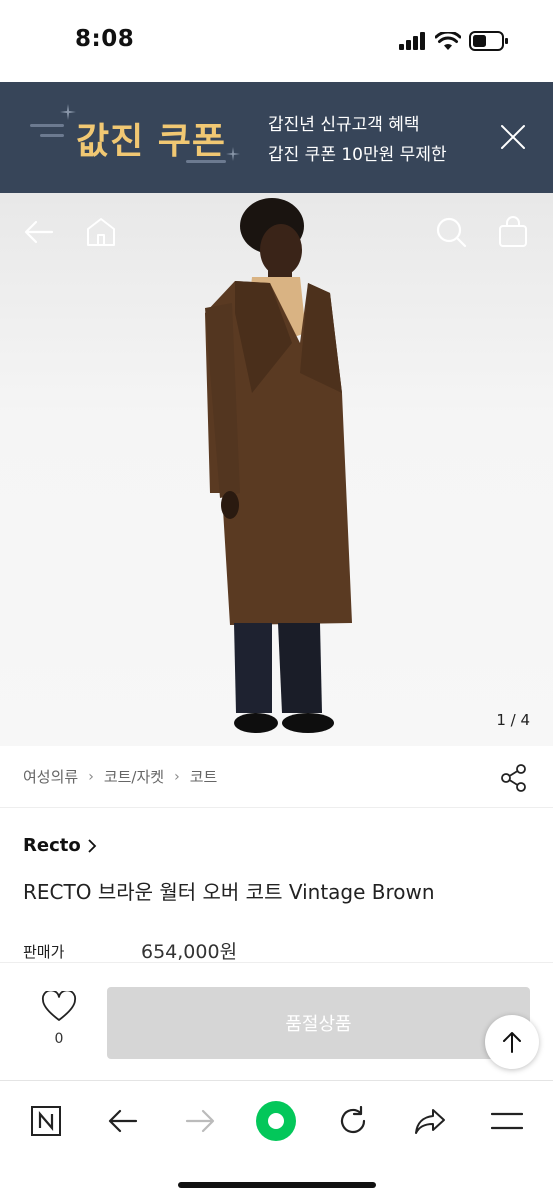 This screenshot has height=1200, width=553. What do you see at coordinates (50, 776) in the screenshot?
I see `breadcrumb-item: 여성의류` at bounding box center [50, 776].